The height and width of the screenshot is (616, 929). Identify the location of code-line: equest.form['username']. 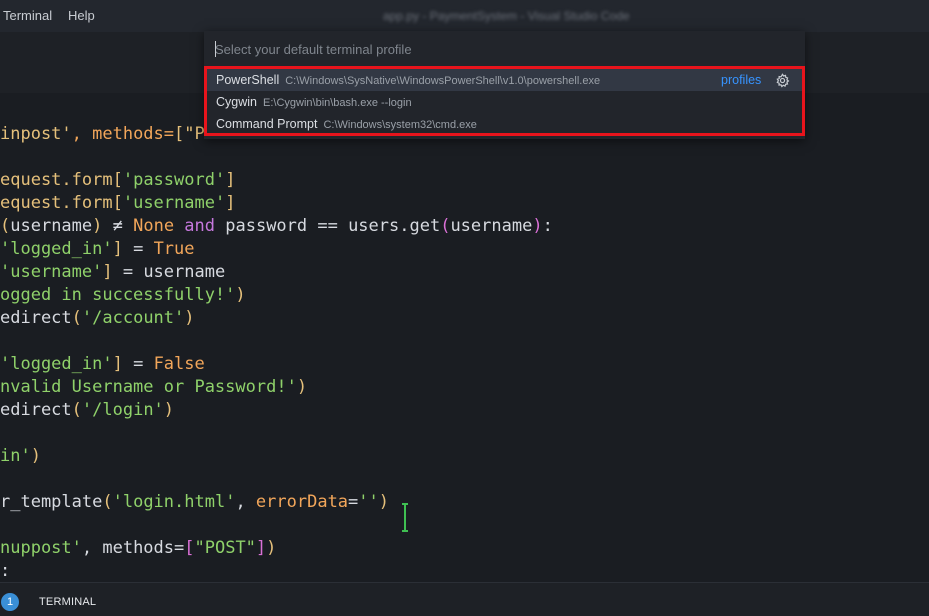
(117, 203).